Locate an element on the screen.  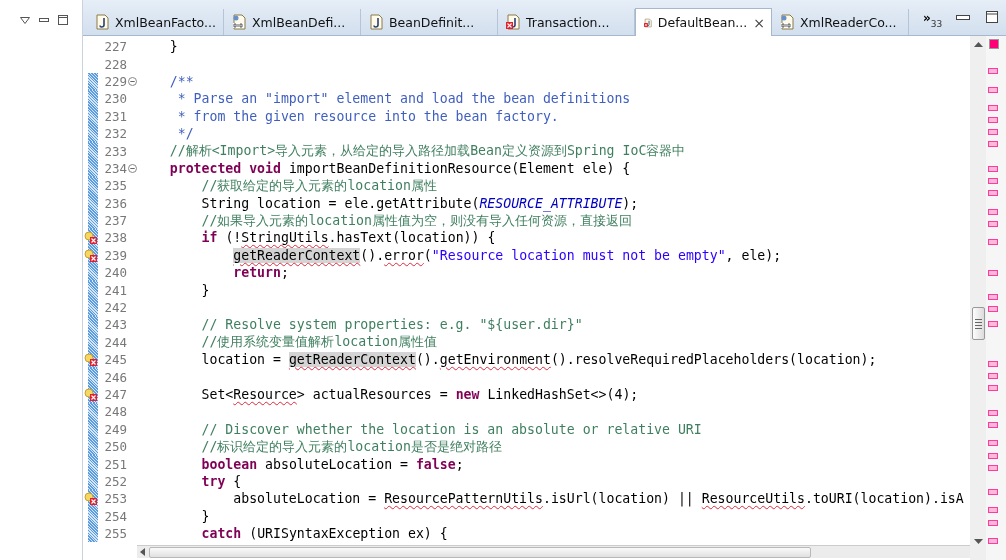
view-menu-icon is located at coordinates (25, 20).